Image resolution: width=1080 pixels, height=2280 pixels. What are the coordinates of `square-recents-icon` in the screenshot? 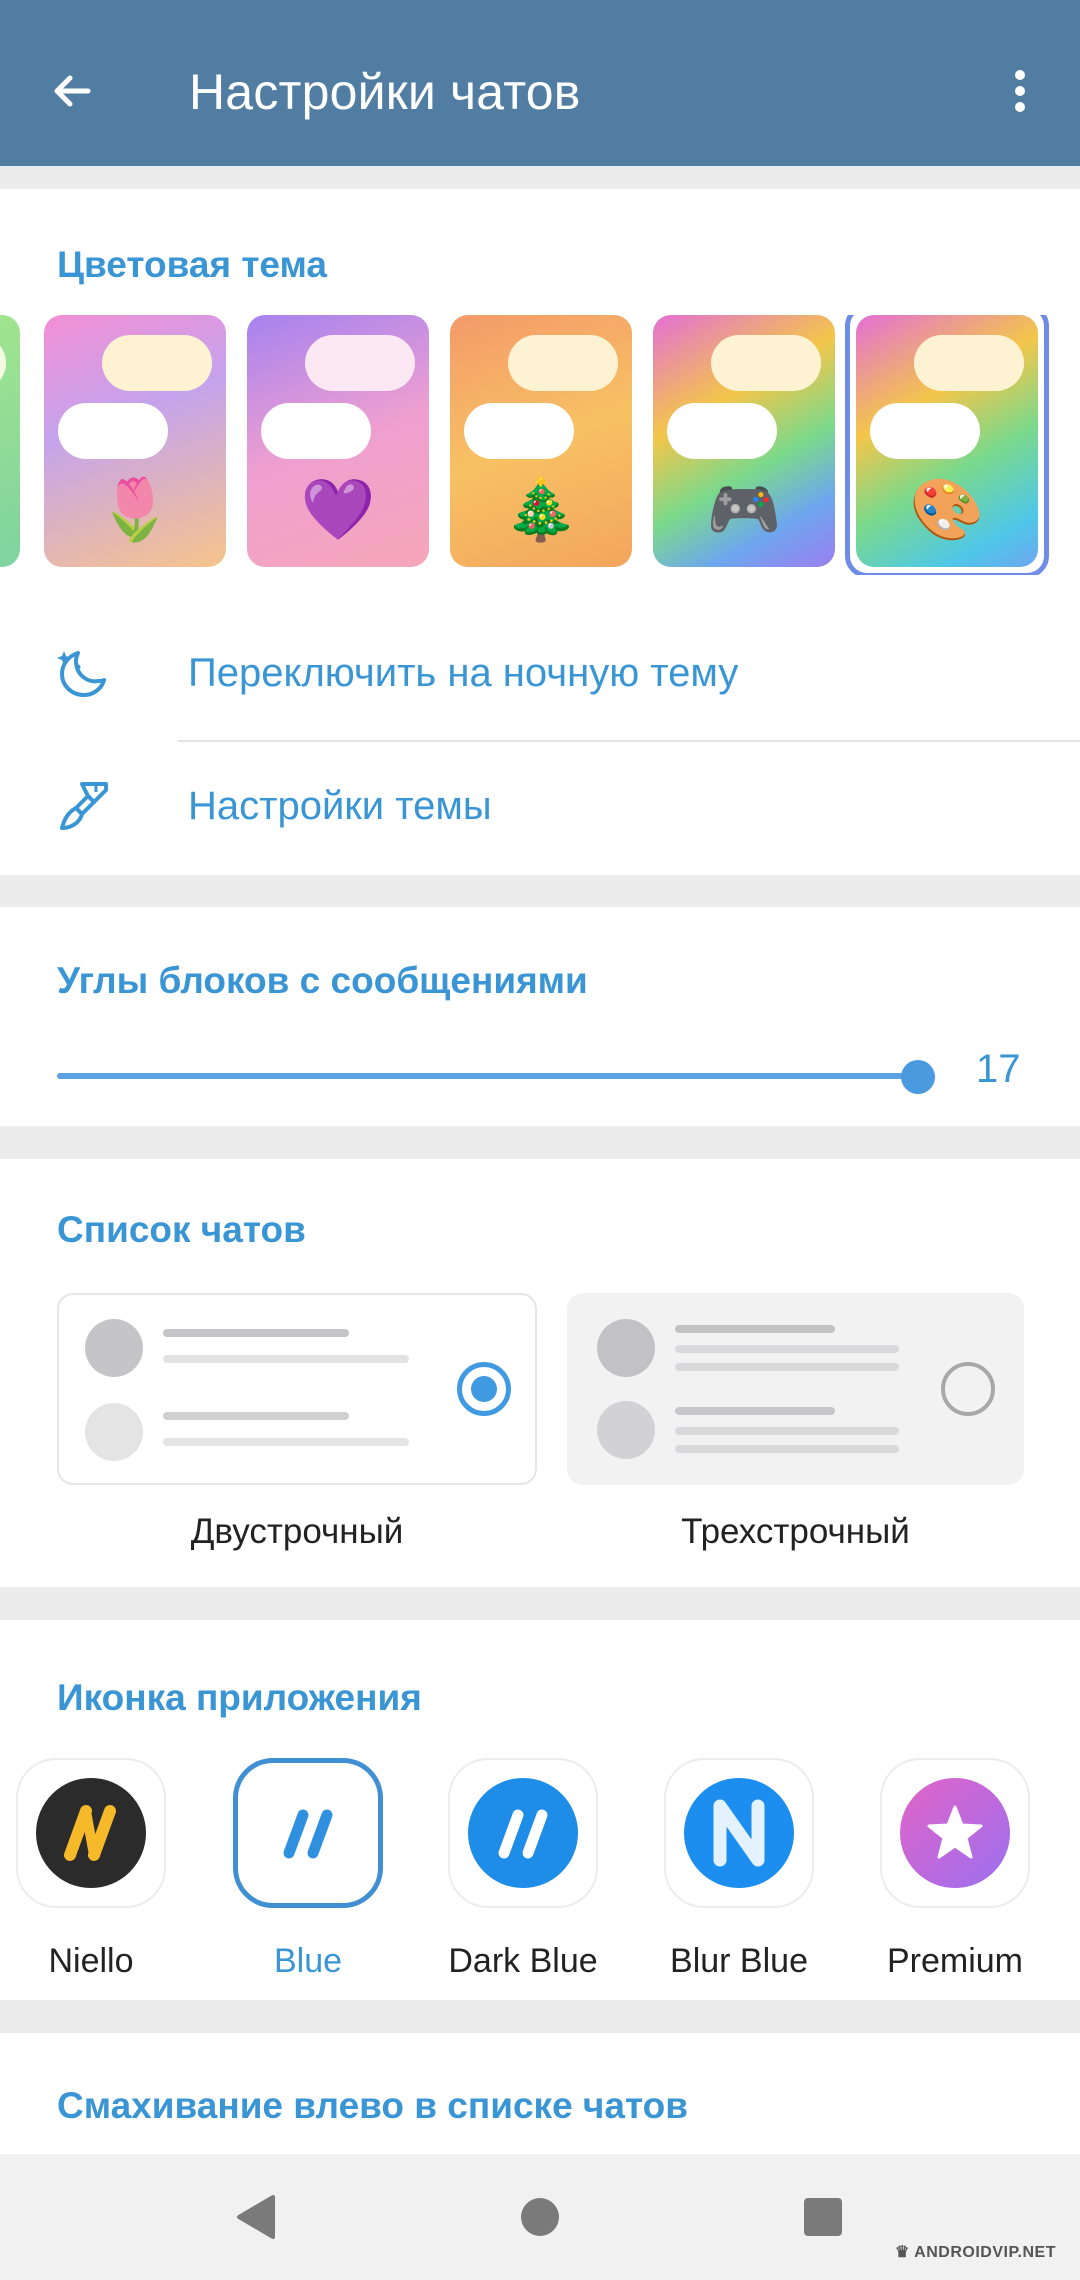 It's located at (823, 2217).